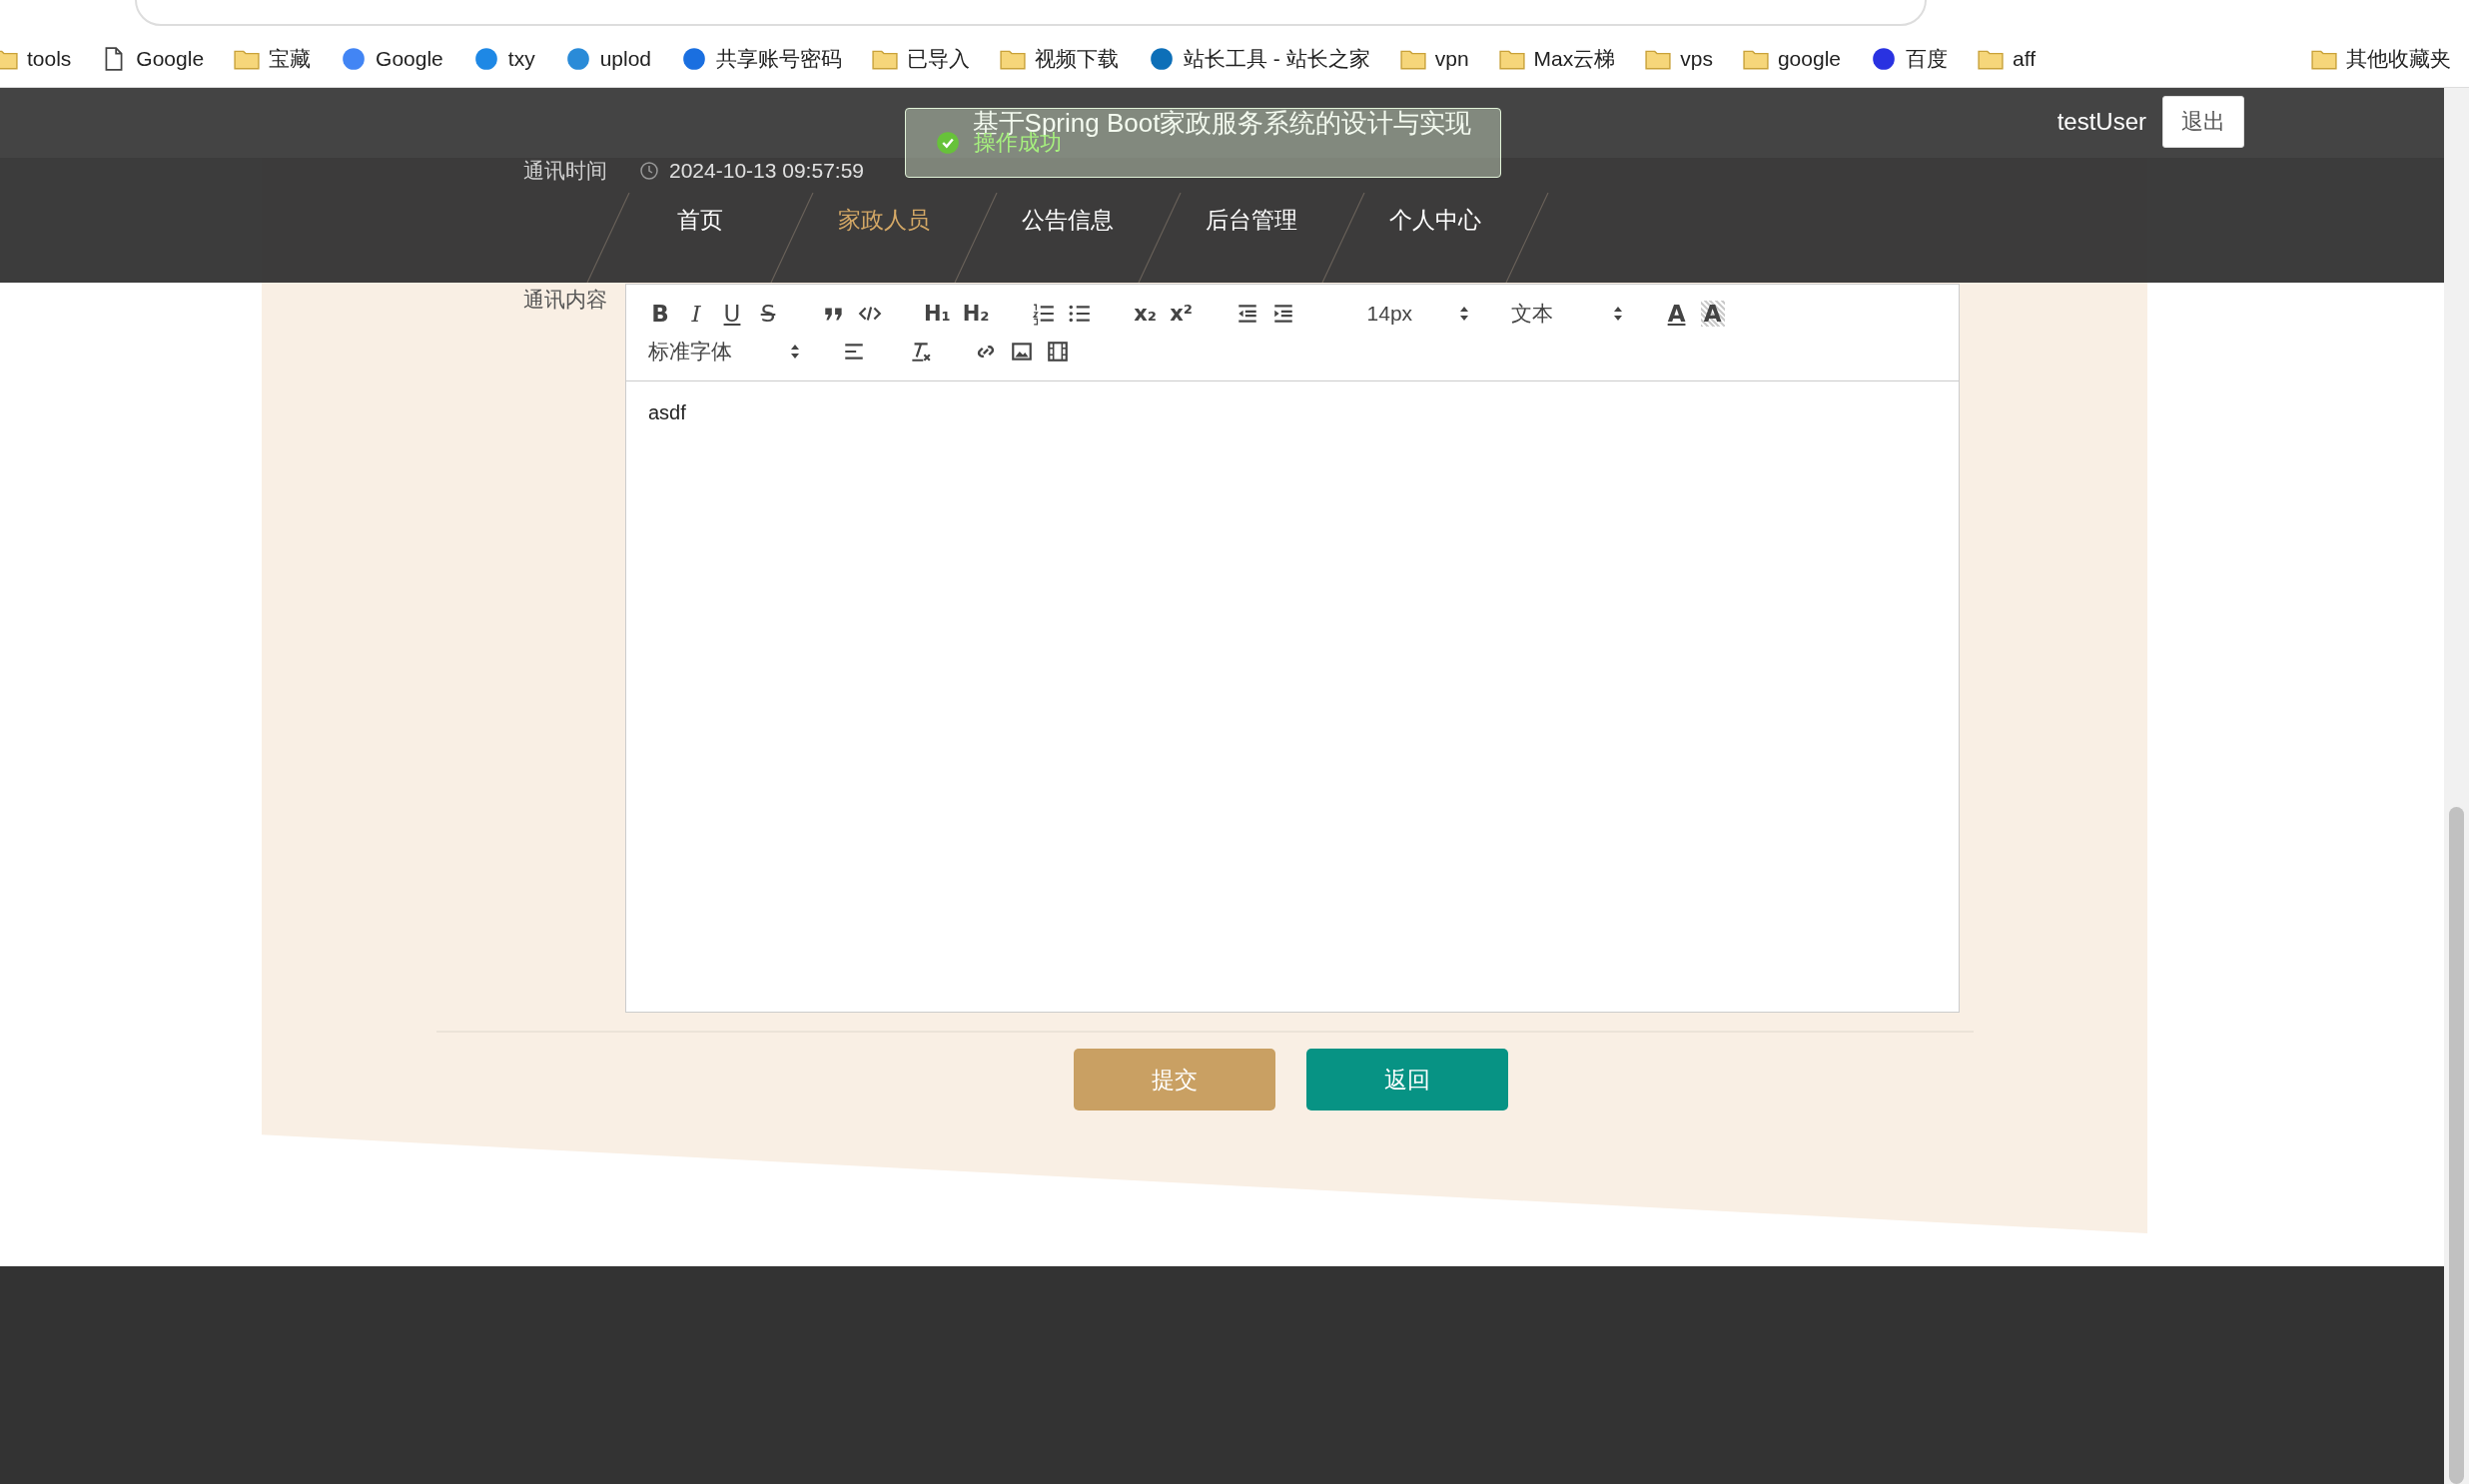 The image size is (2469, 1484). What do you see at coordinates (696, 314) in the screenshot?
I see `italic-button: I` at bounding box center [696, 314].